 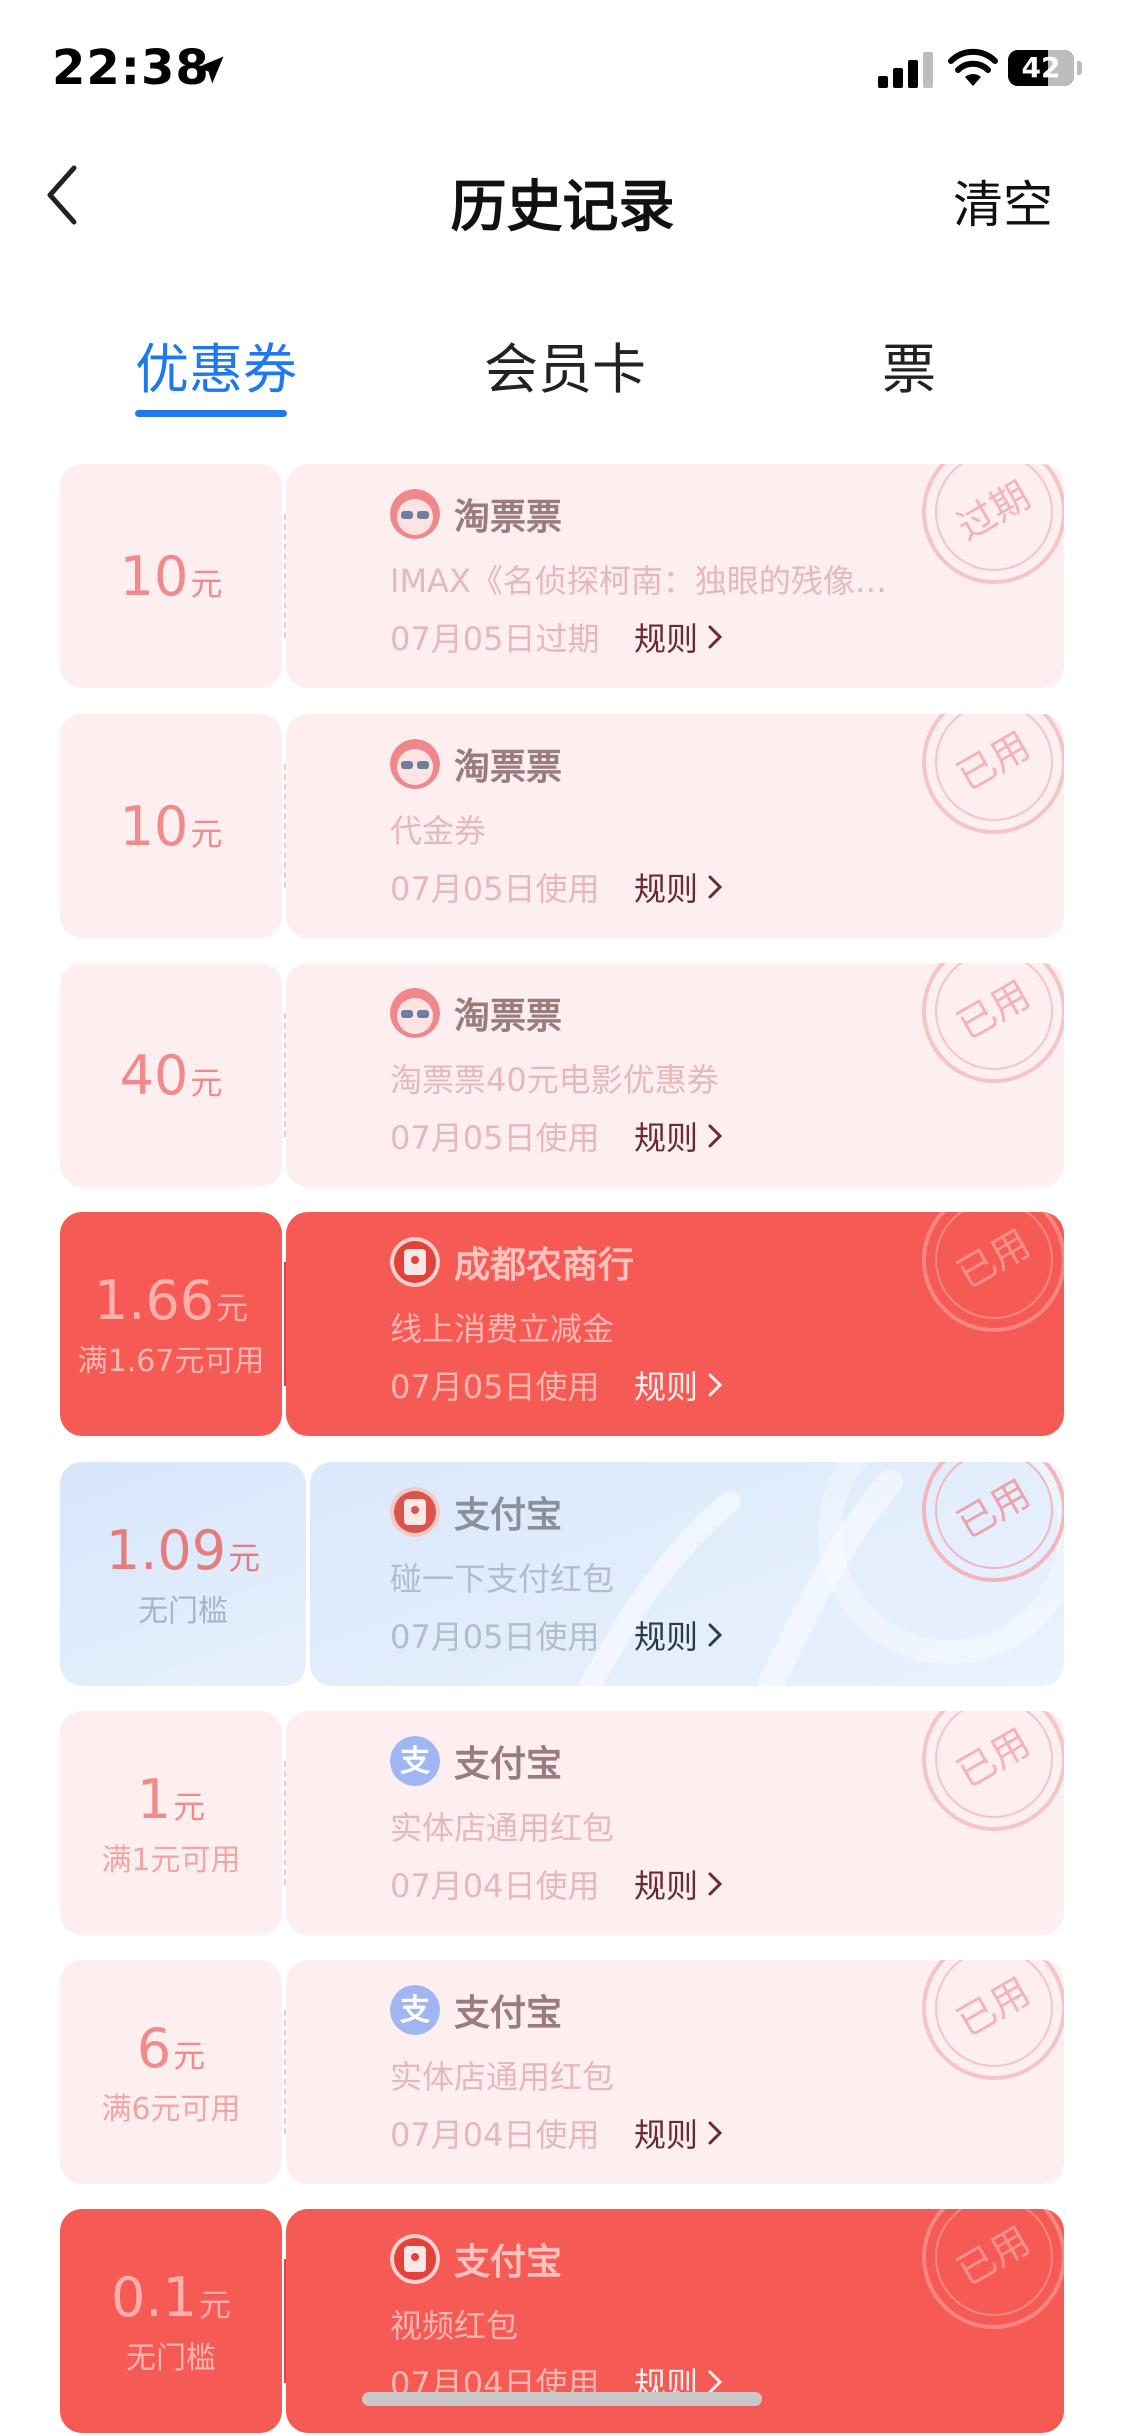 What do you see at coordinates (154, 2048) in the screenshot?
I see `amount-value: 6` at bounding box center [154, 2048].